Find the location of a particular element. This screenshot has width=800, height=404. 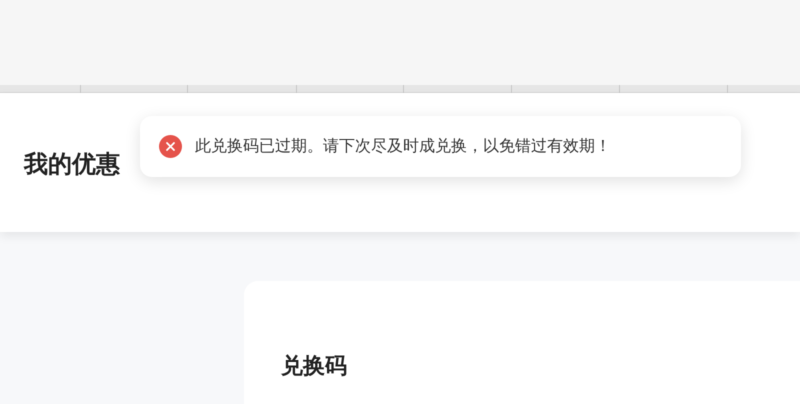

close-icon is located at coordinates (170, 146).